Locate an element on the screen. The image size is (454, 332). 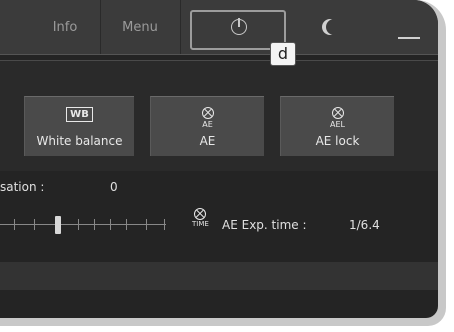
ae-lock-icon: AEL is located at coordinates (337, 118).